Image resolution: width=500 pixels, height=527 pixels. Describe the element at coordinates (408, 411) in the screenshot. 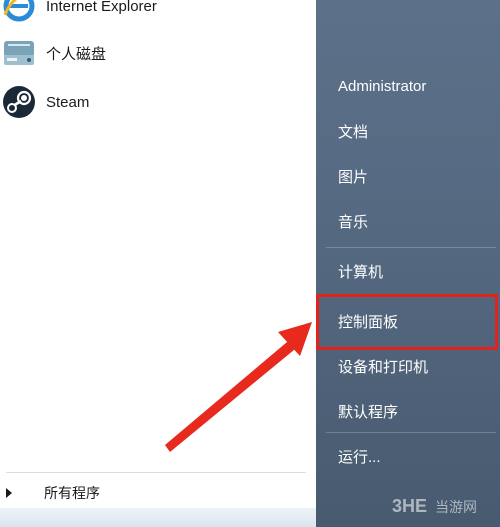

I see `places-item-default-programs: 默认程序` at that location.